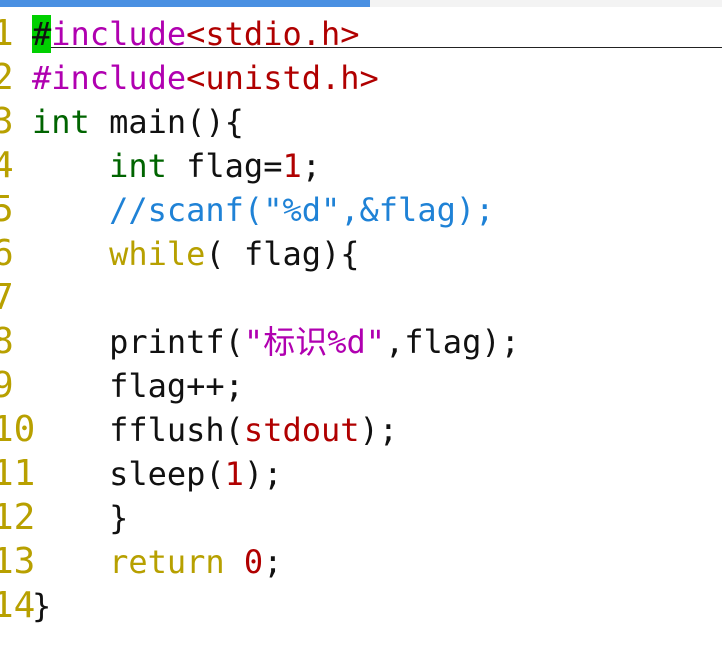 This screenshot has width=722, height=662. What do you see at coordinates (7, 165) in the screenshot?
I see `line-number: 4` at bounding box center [7, 165].